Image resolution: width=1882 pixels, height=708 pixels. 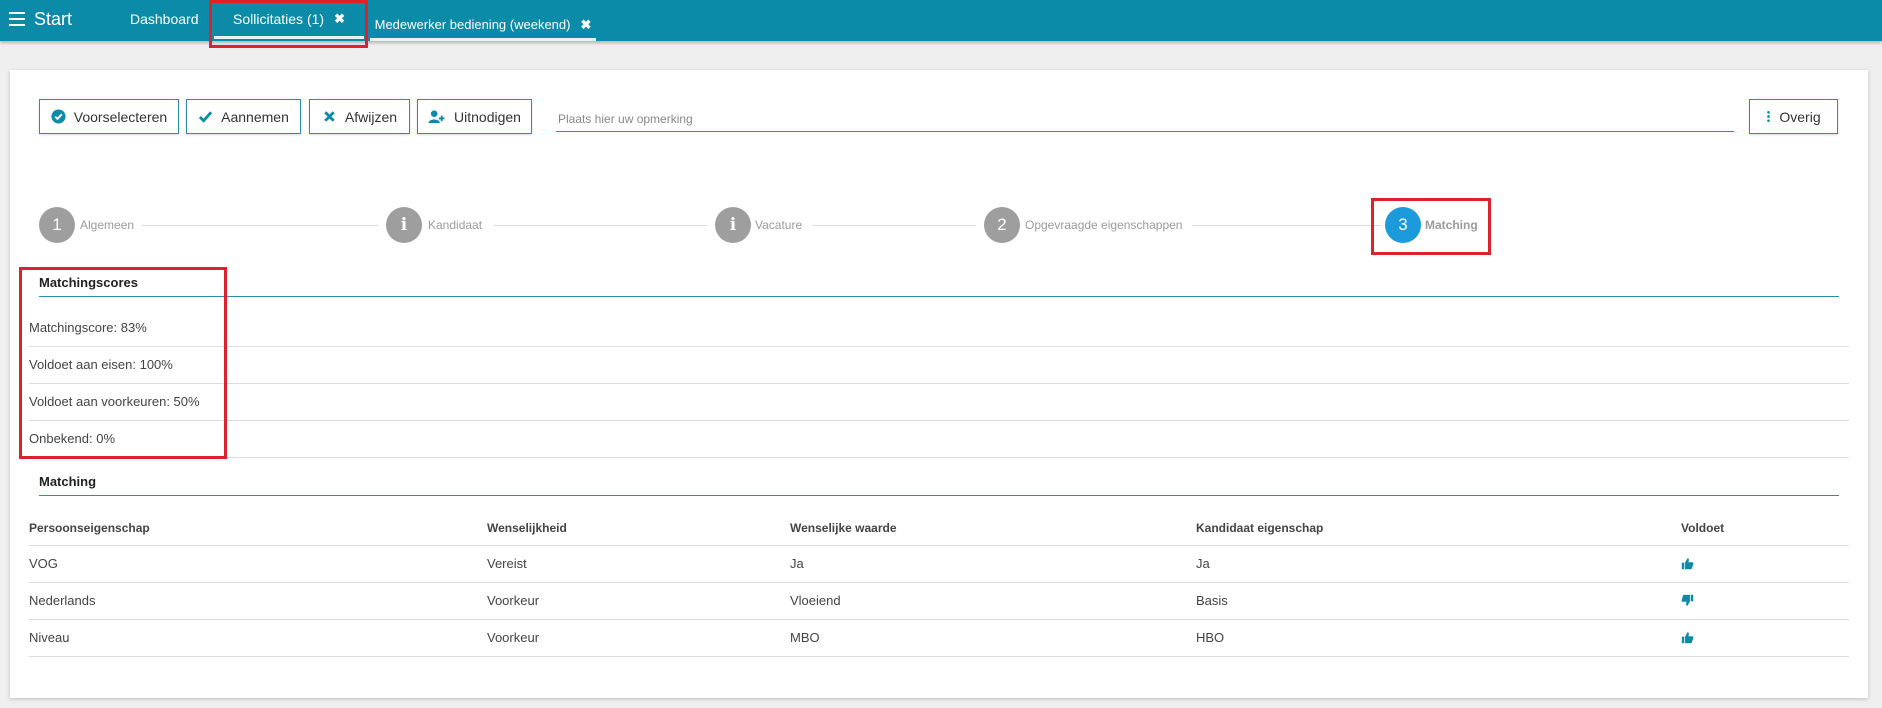 What do you see at coordinates (455, 225) in the screenshot?
I see `step-kandidaat-label: Kandidaat` at bounding box center [455, 225].